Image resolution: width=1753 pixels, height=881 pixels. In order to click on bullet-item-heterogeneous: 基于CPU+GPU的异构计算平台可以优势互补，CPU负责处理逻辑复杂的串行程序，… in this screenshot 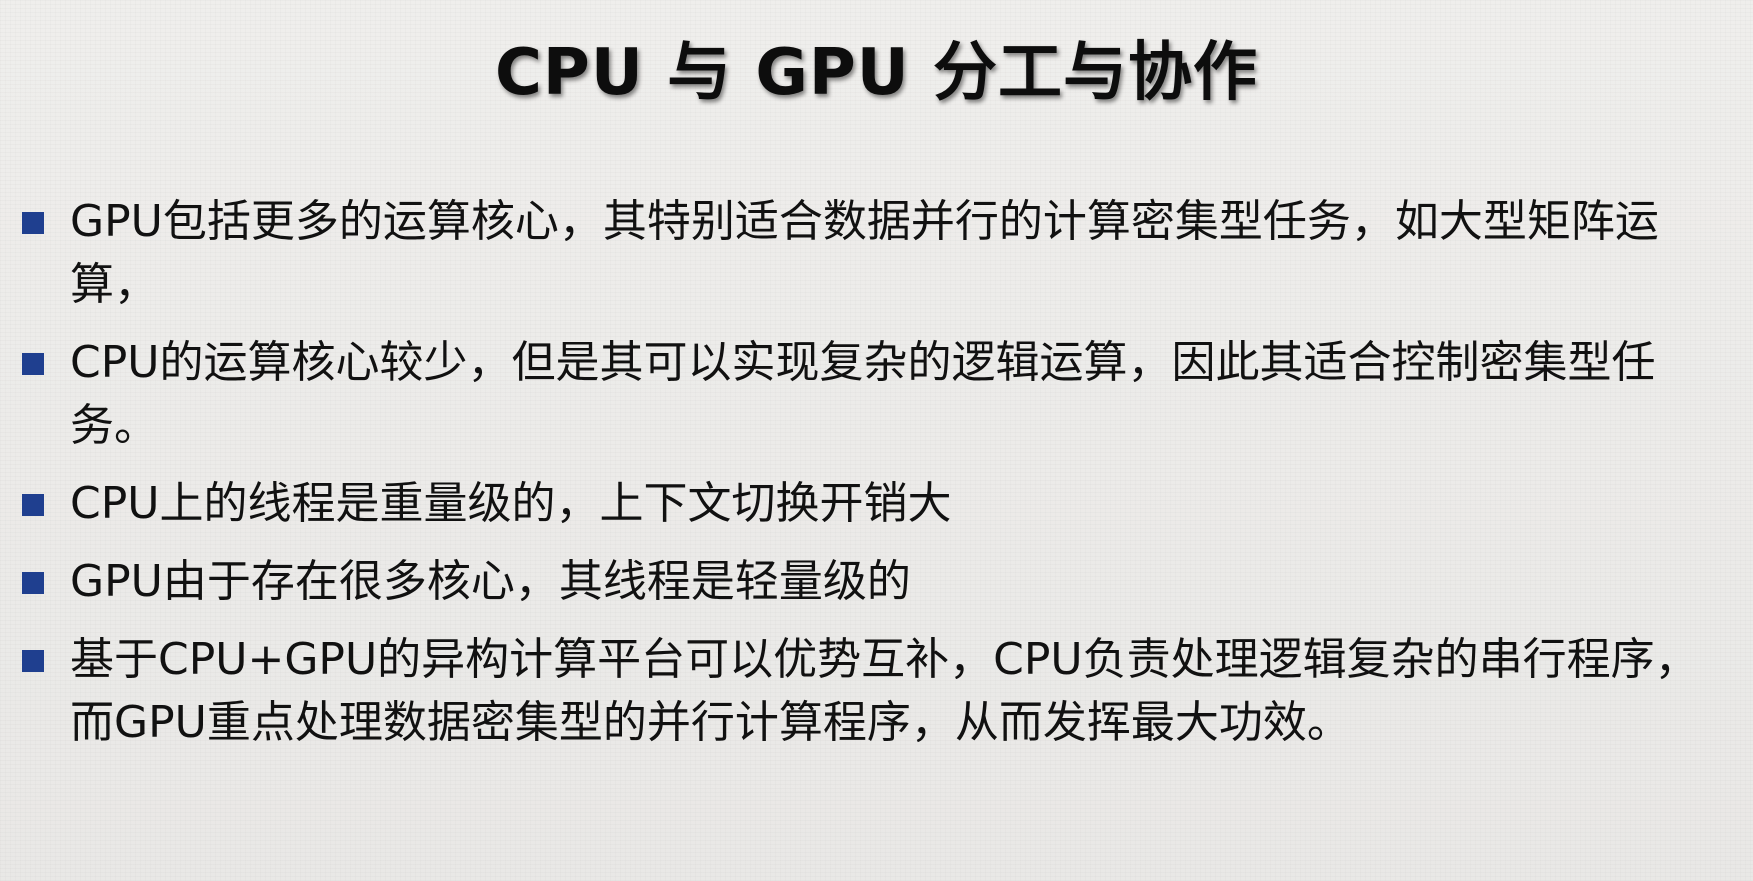, I will do `click(877, 691)`.